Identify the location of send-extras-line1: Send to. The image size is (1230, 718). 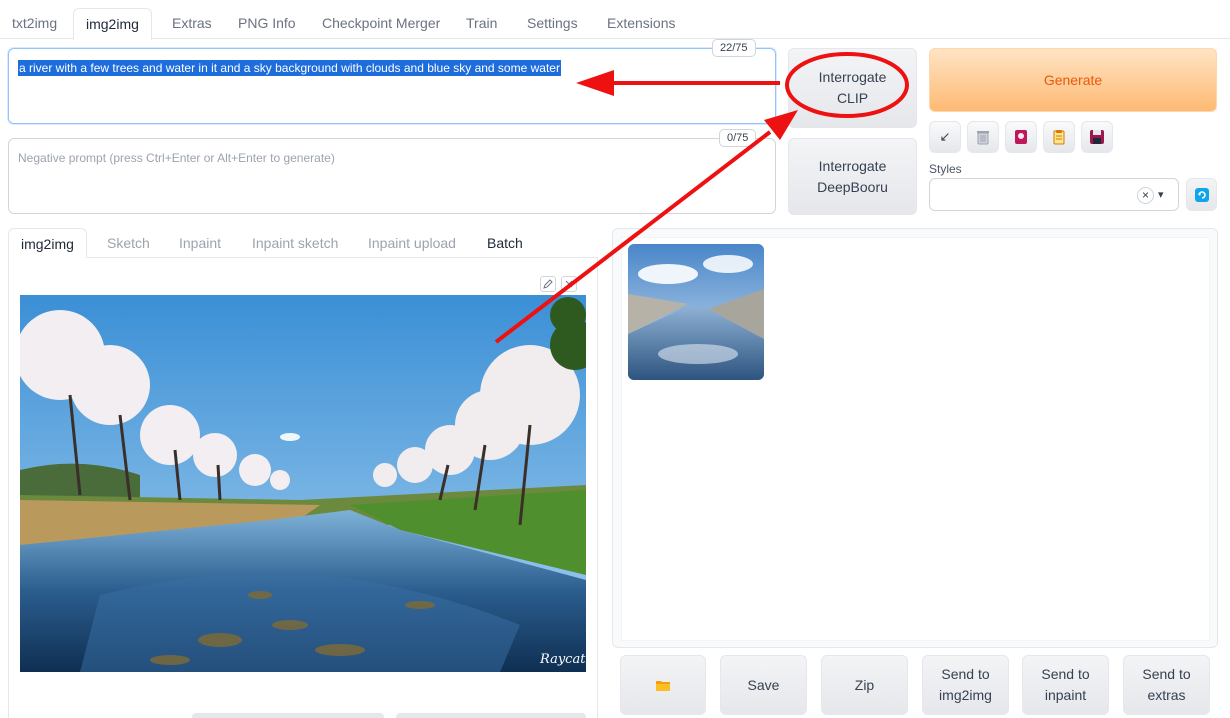
(1166, 674).